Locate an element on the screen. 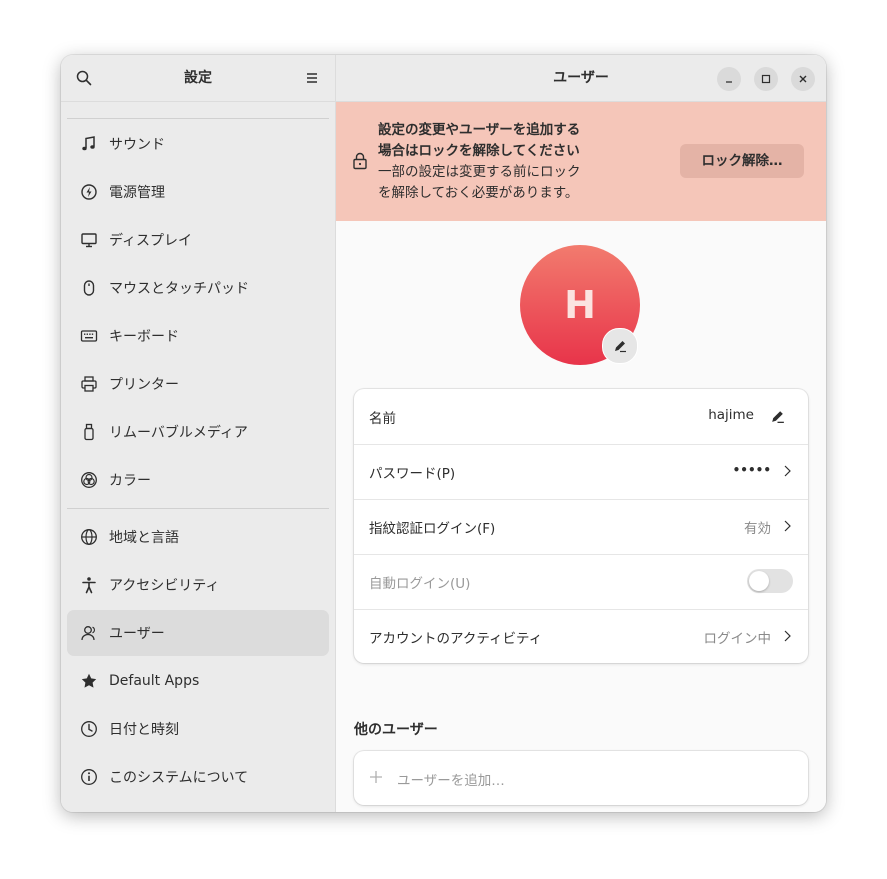 The height and width of the screenshot is (879, 887). close-icon is located at coordinates (803, 79).